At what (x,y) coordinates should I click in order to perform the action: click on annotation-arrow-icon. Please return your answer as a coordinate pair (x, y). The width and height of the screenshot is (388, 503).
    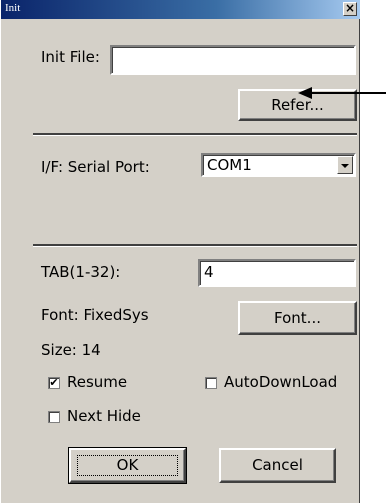
    Looking at the image, I should click on (342, 93).